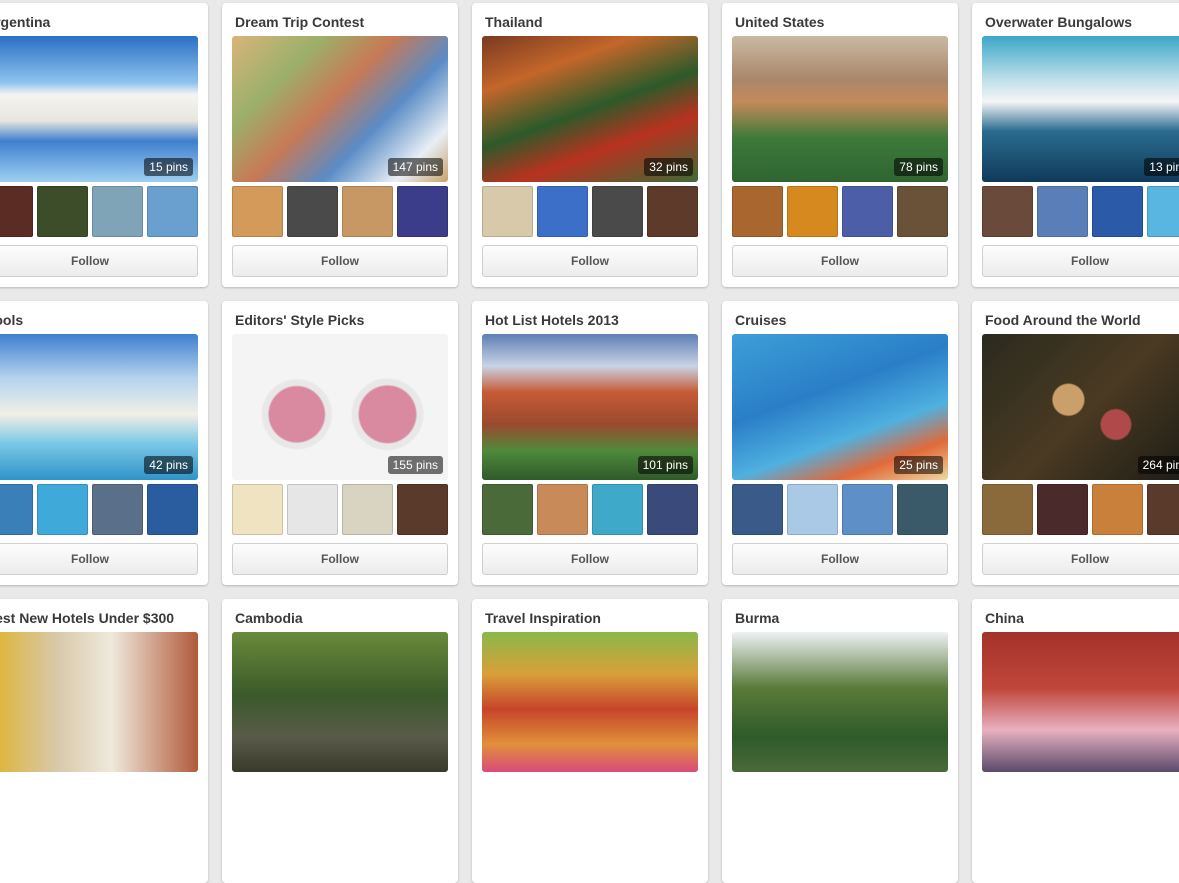  I want to click on board-card: Argentina 15 pins Follow, so click(104, 145).